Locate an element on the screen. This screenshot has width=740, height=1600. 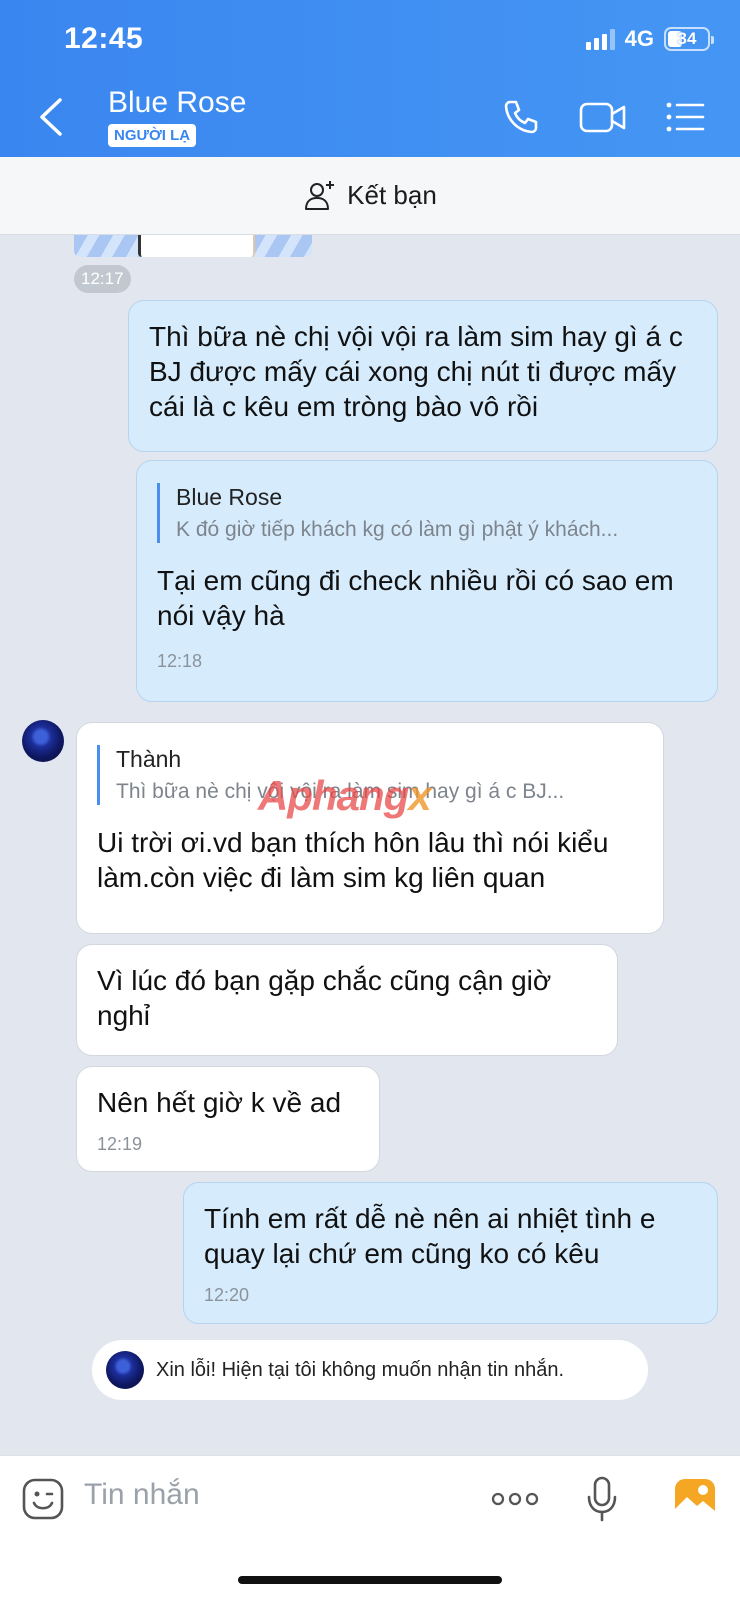
chat-header: 12:45 4G 34 Blue Rose NGƯỜI LẠ is located at coordinates (370, 78).